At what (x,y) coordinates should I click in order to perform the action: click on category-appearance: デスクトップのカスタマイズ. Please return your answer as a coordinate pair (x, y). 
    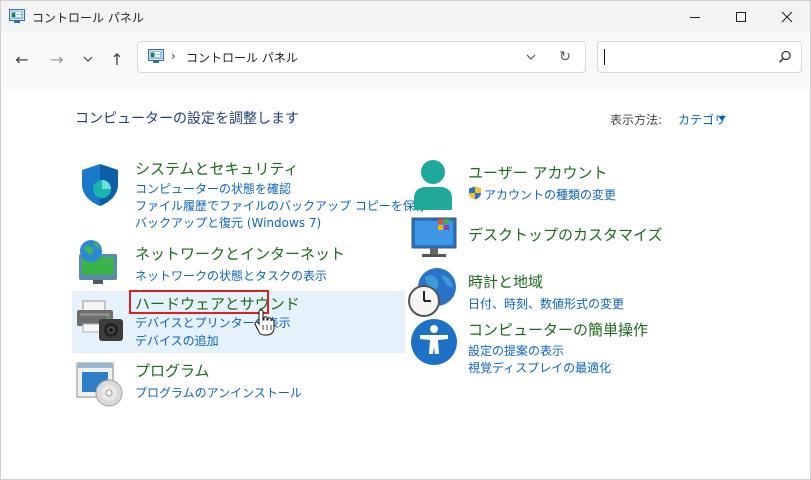
    Looking at the image, I should click on (565, 234).